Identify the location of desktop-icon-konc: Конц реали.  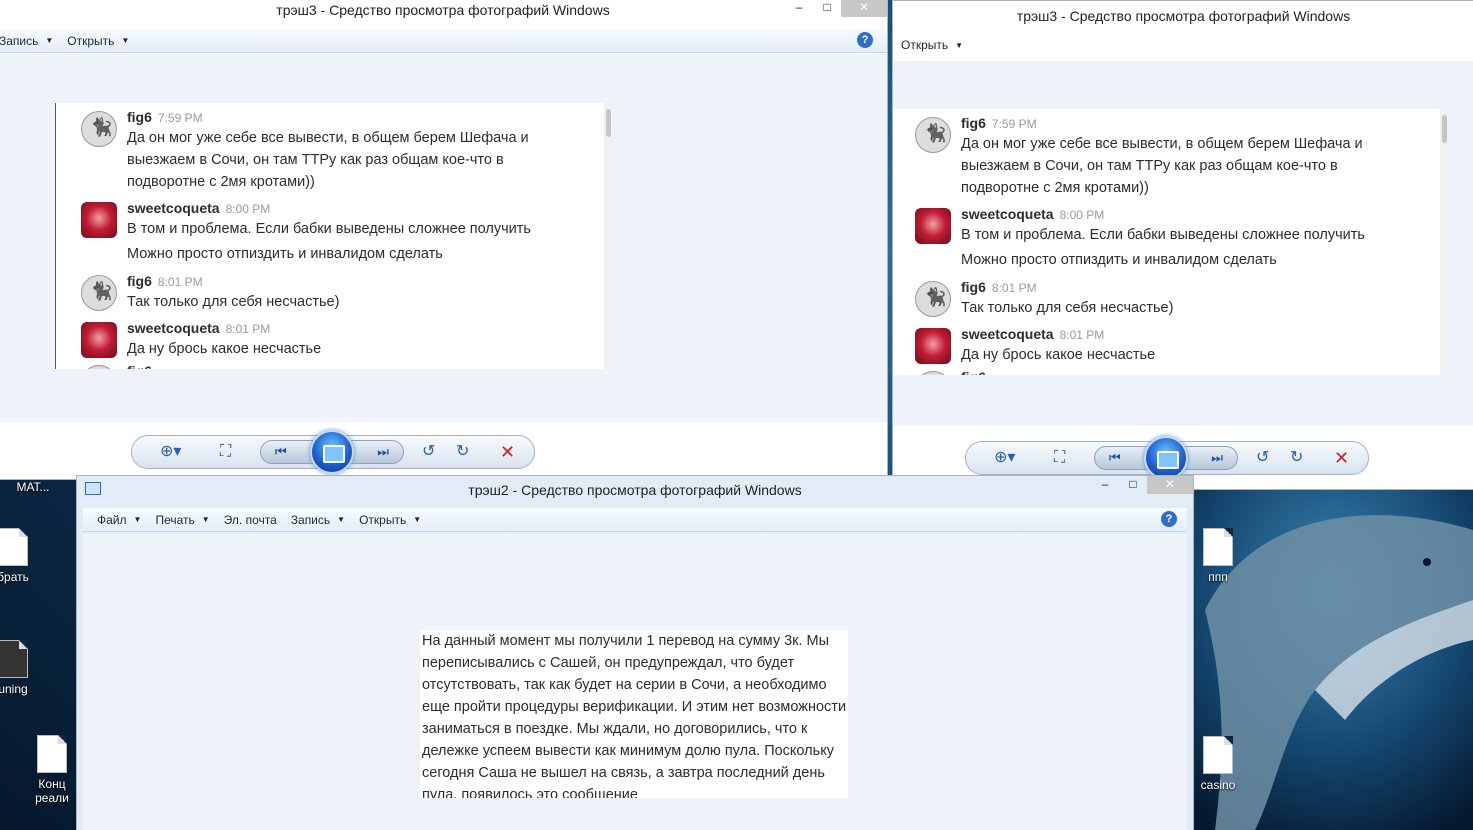
(52, 770).